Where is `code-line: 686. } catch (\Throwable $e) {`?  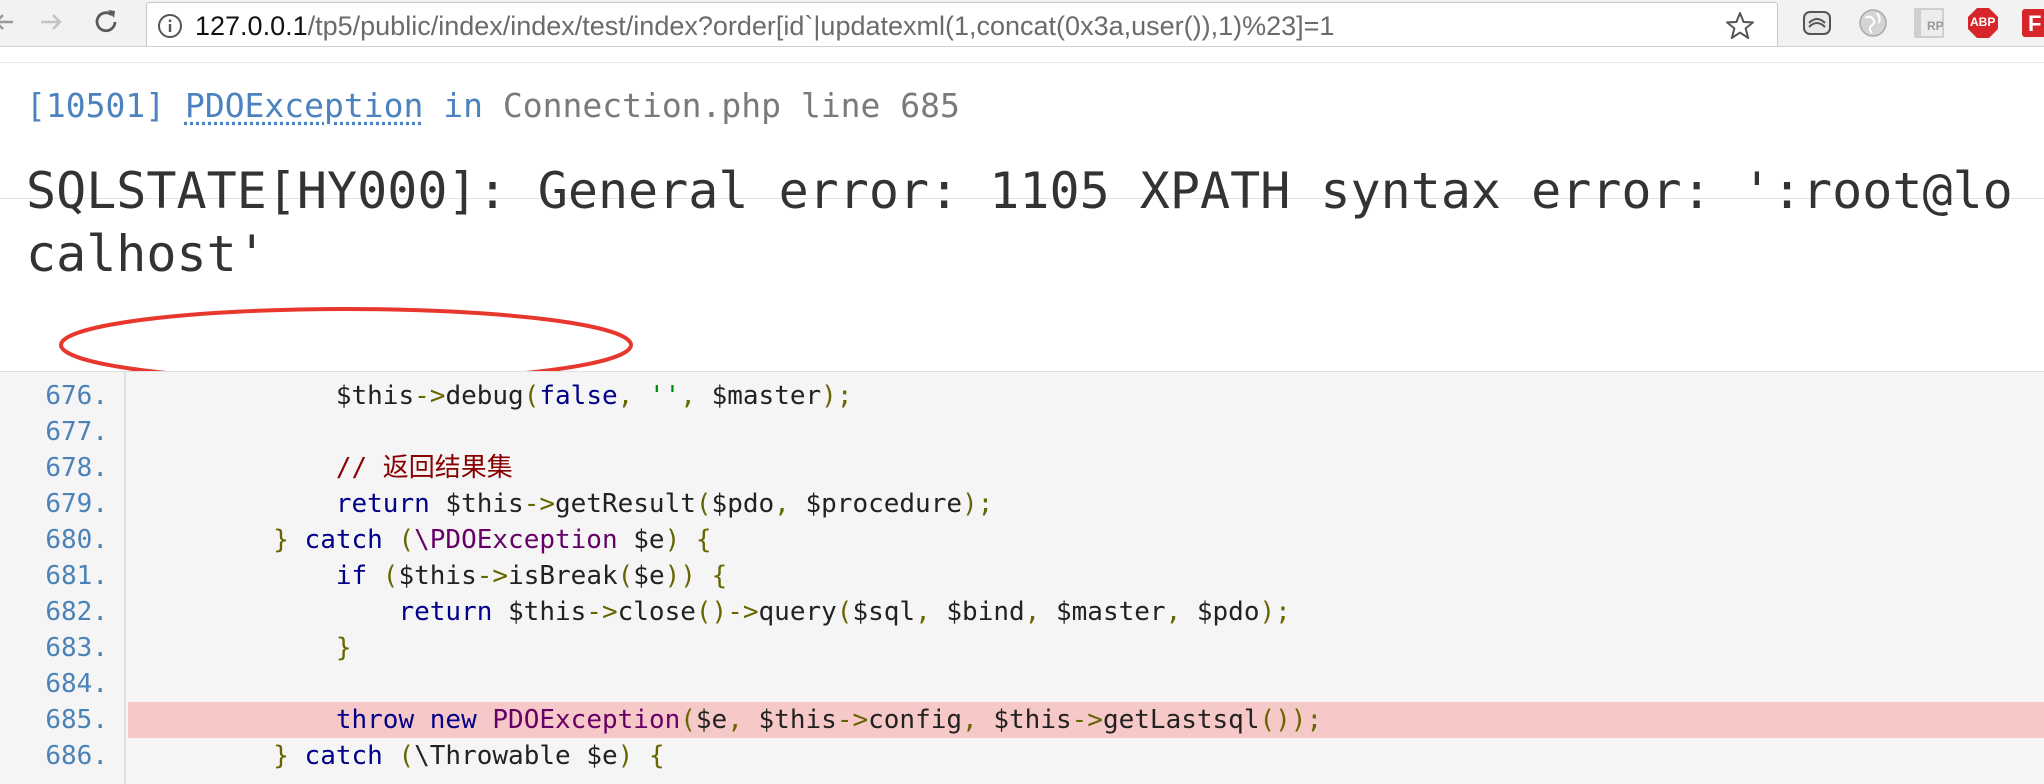
code-line: 686. } catch (\Throwable $e) { is located at coordinates (1022, 756).